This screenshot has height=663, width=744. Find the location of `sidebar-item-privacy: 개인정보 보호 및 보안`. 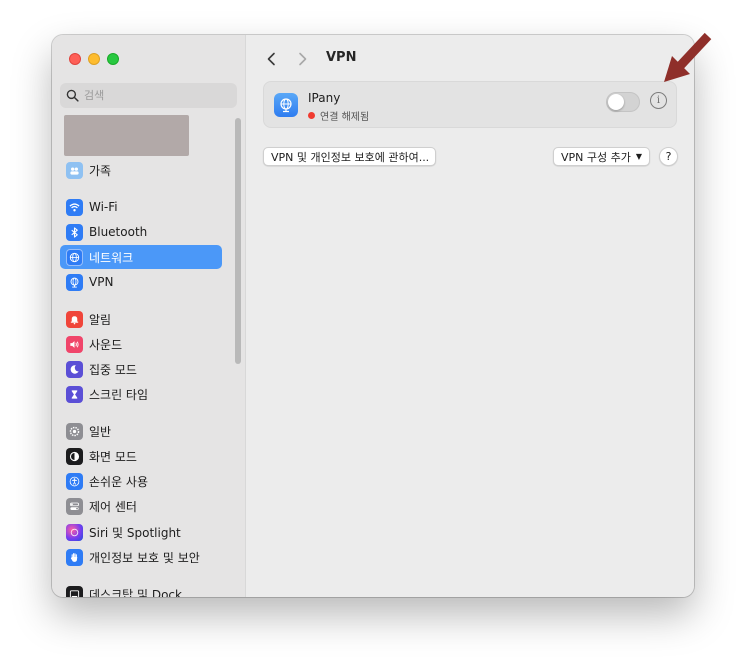

sidebar-item-privacy: 개인정보 보호 및 보안 is located at coordinates (141, 557).